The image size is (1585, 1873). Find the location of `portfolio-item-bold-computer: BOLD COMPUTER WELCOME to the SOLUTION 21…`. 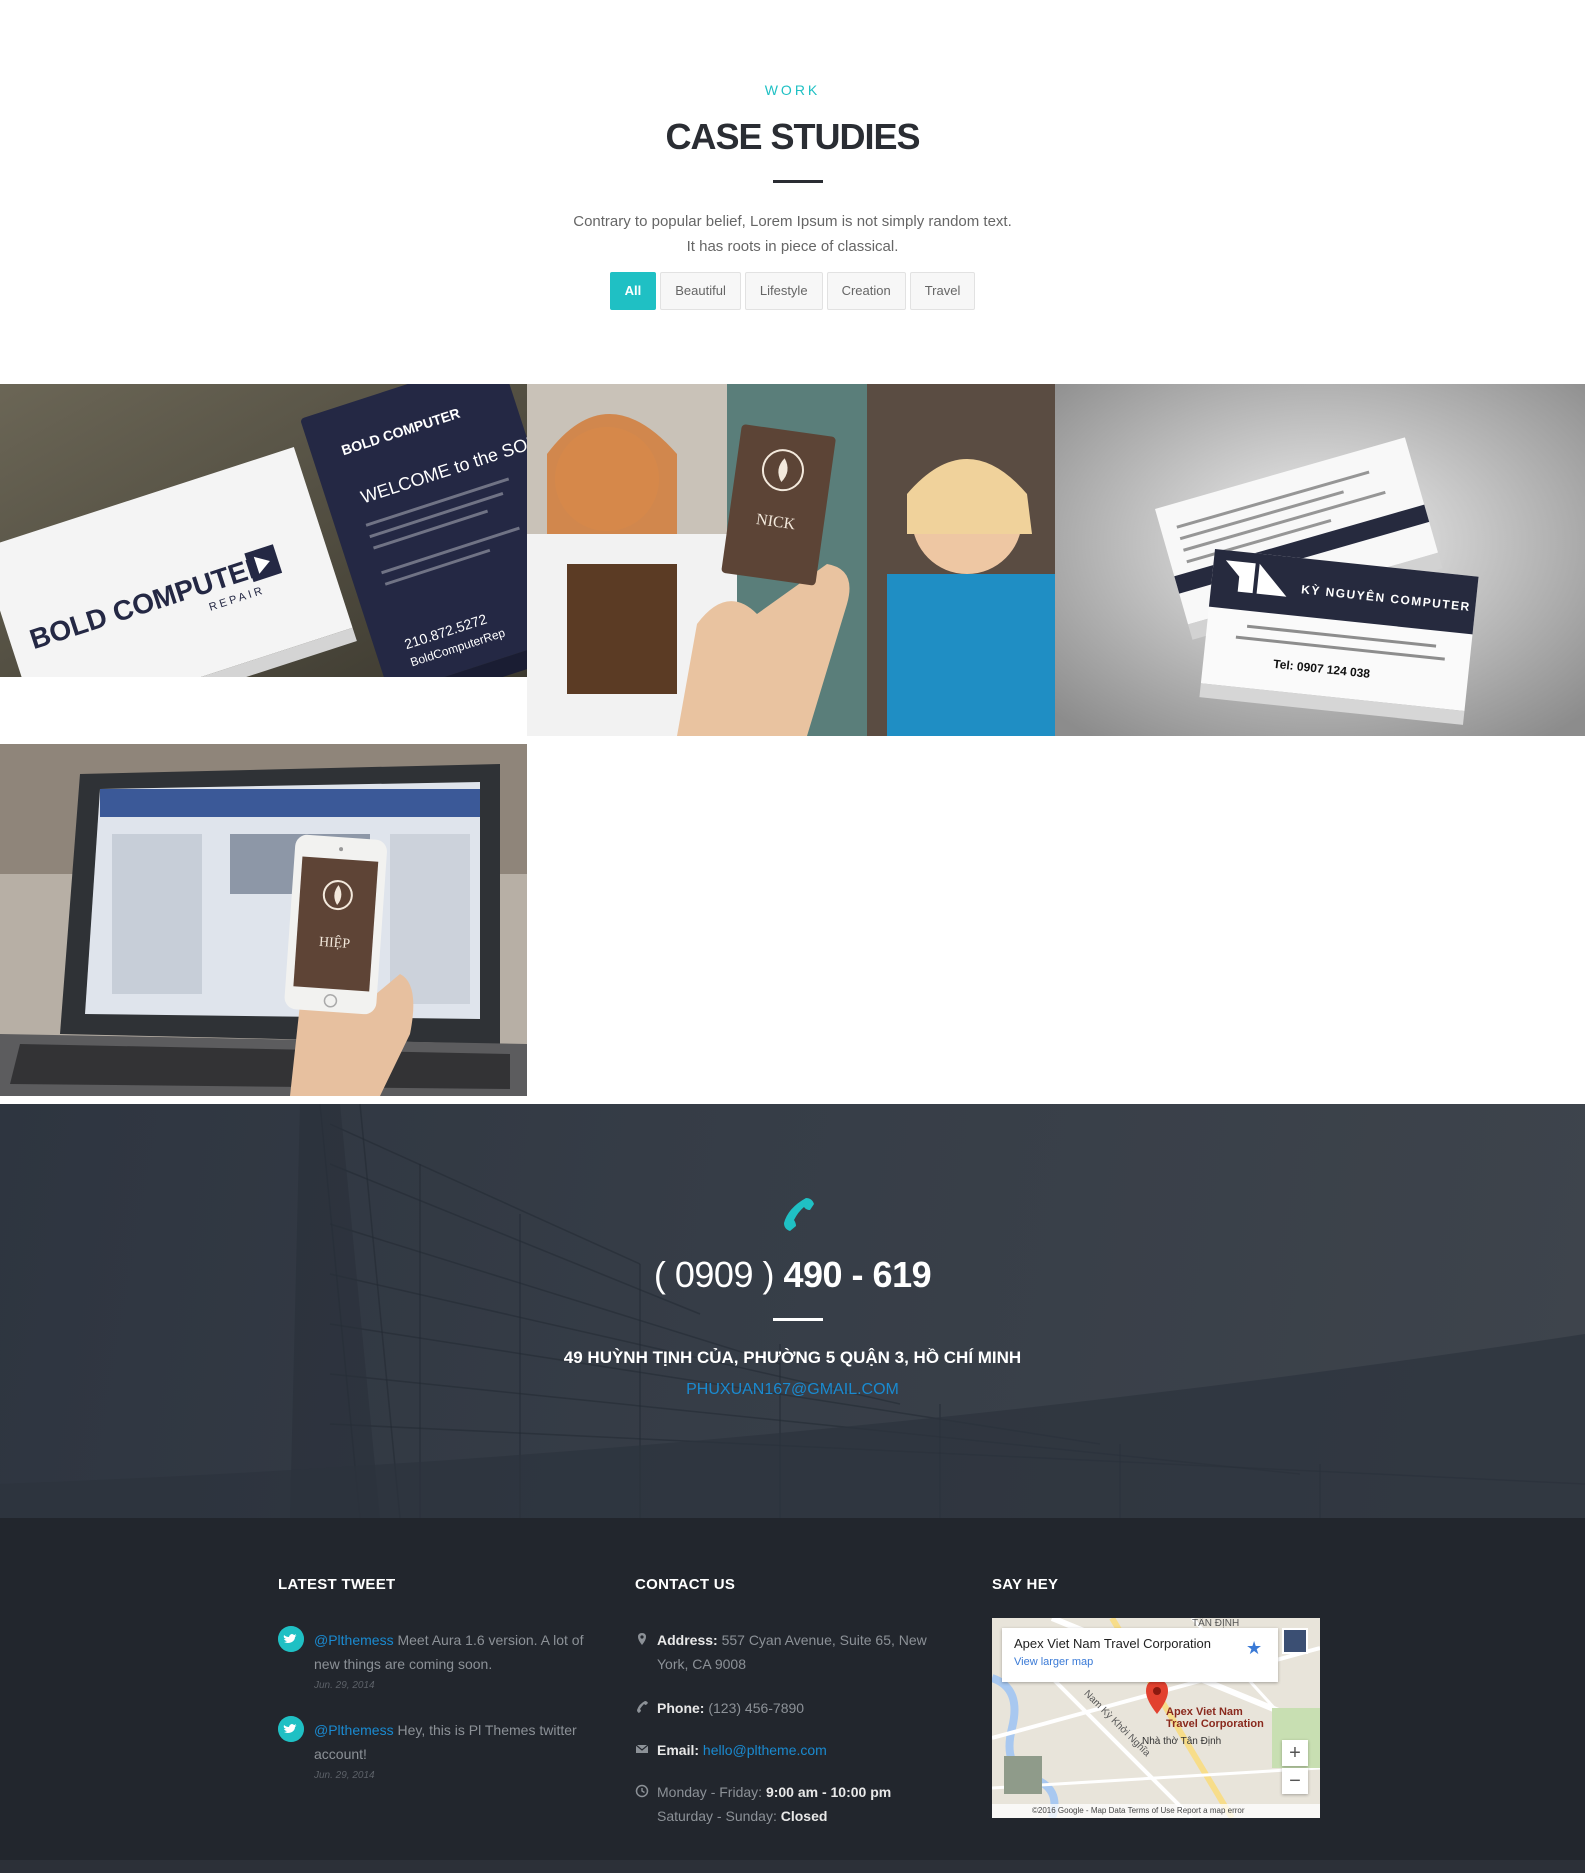

portfolio-item-bold-computer: BOLD COMPUTER WELCOME to the SOLUTION 21… is located at coordinates (263, 530).